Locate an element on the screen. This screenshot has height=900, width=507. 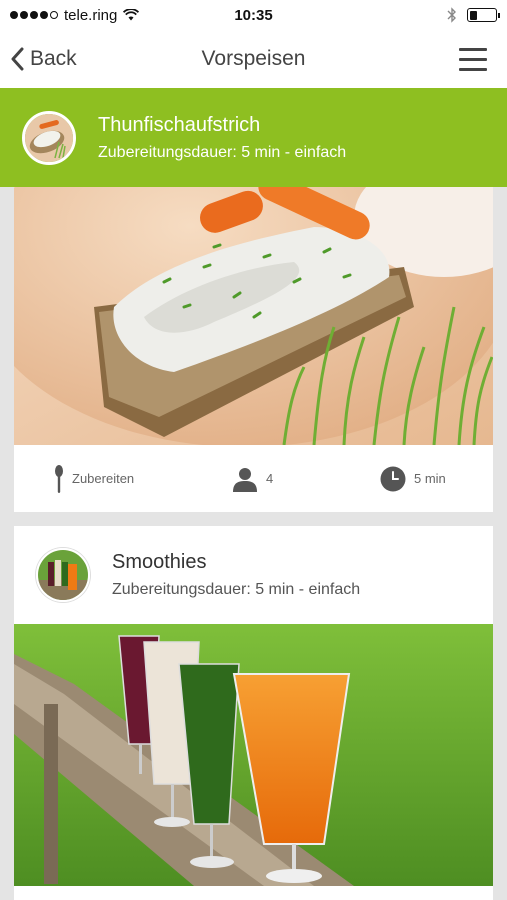
back-button: Back is located at coordinates (43, 59).